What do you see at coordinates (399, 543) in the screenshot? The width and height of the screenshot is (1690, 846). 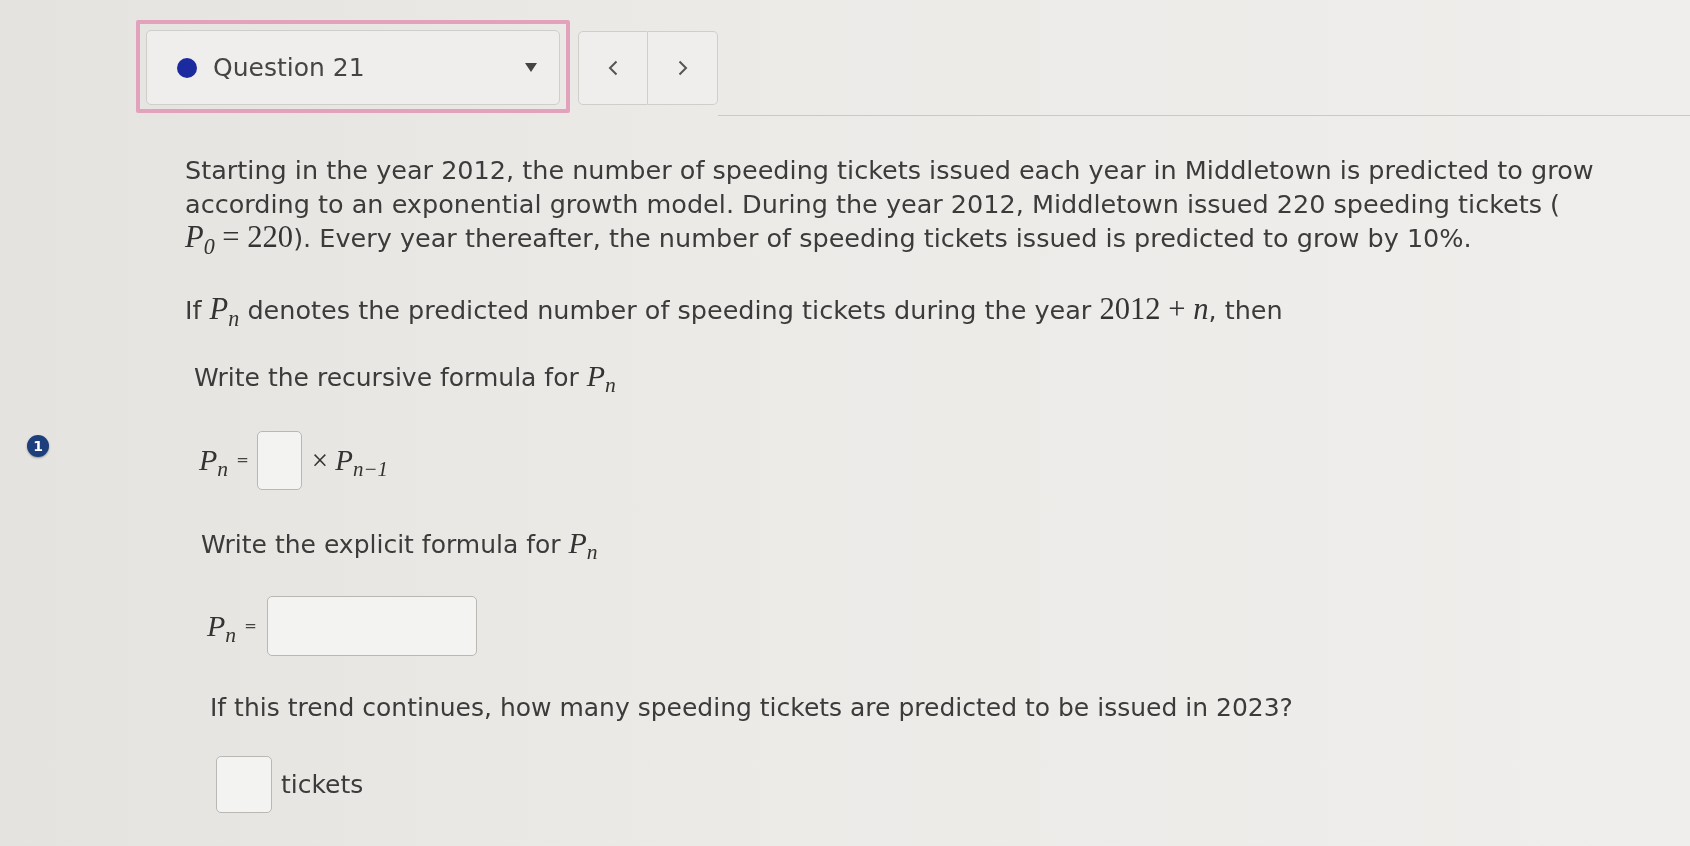 I see `explicit-prompt: Write the explicit formula for P$_{n}$` at bounding box center [399, 543].